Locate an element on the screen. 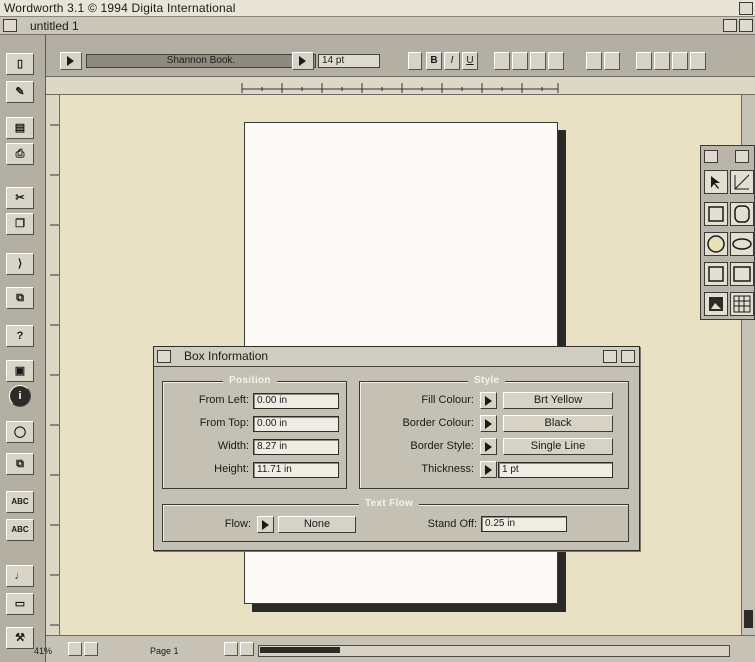 This screenshot has height=662, width=755. border-style-cycle-button is located at coordinates (488, 446).